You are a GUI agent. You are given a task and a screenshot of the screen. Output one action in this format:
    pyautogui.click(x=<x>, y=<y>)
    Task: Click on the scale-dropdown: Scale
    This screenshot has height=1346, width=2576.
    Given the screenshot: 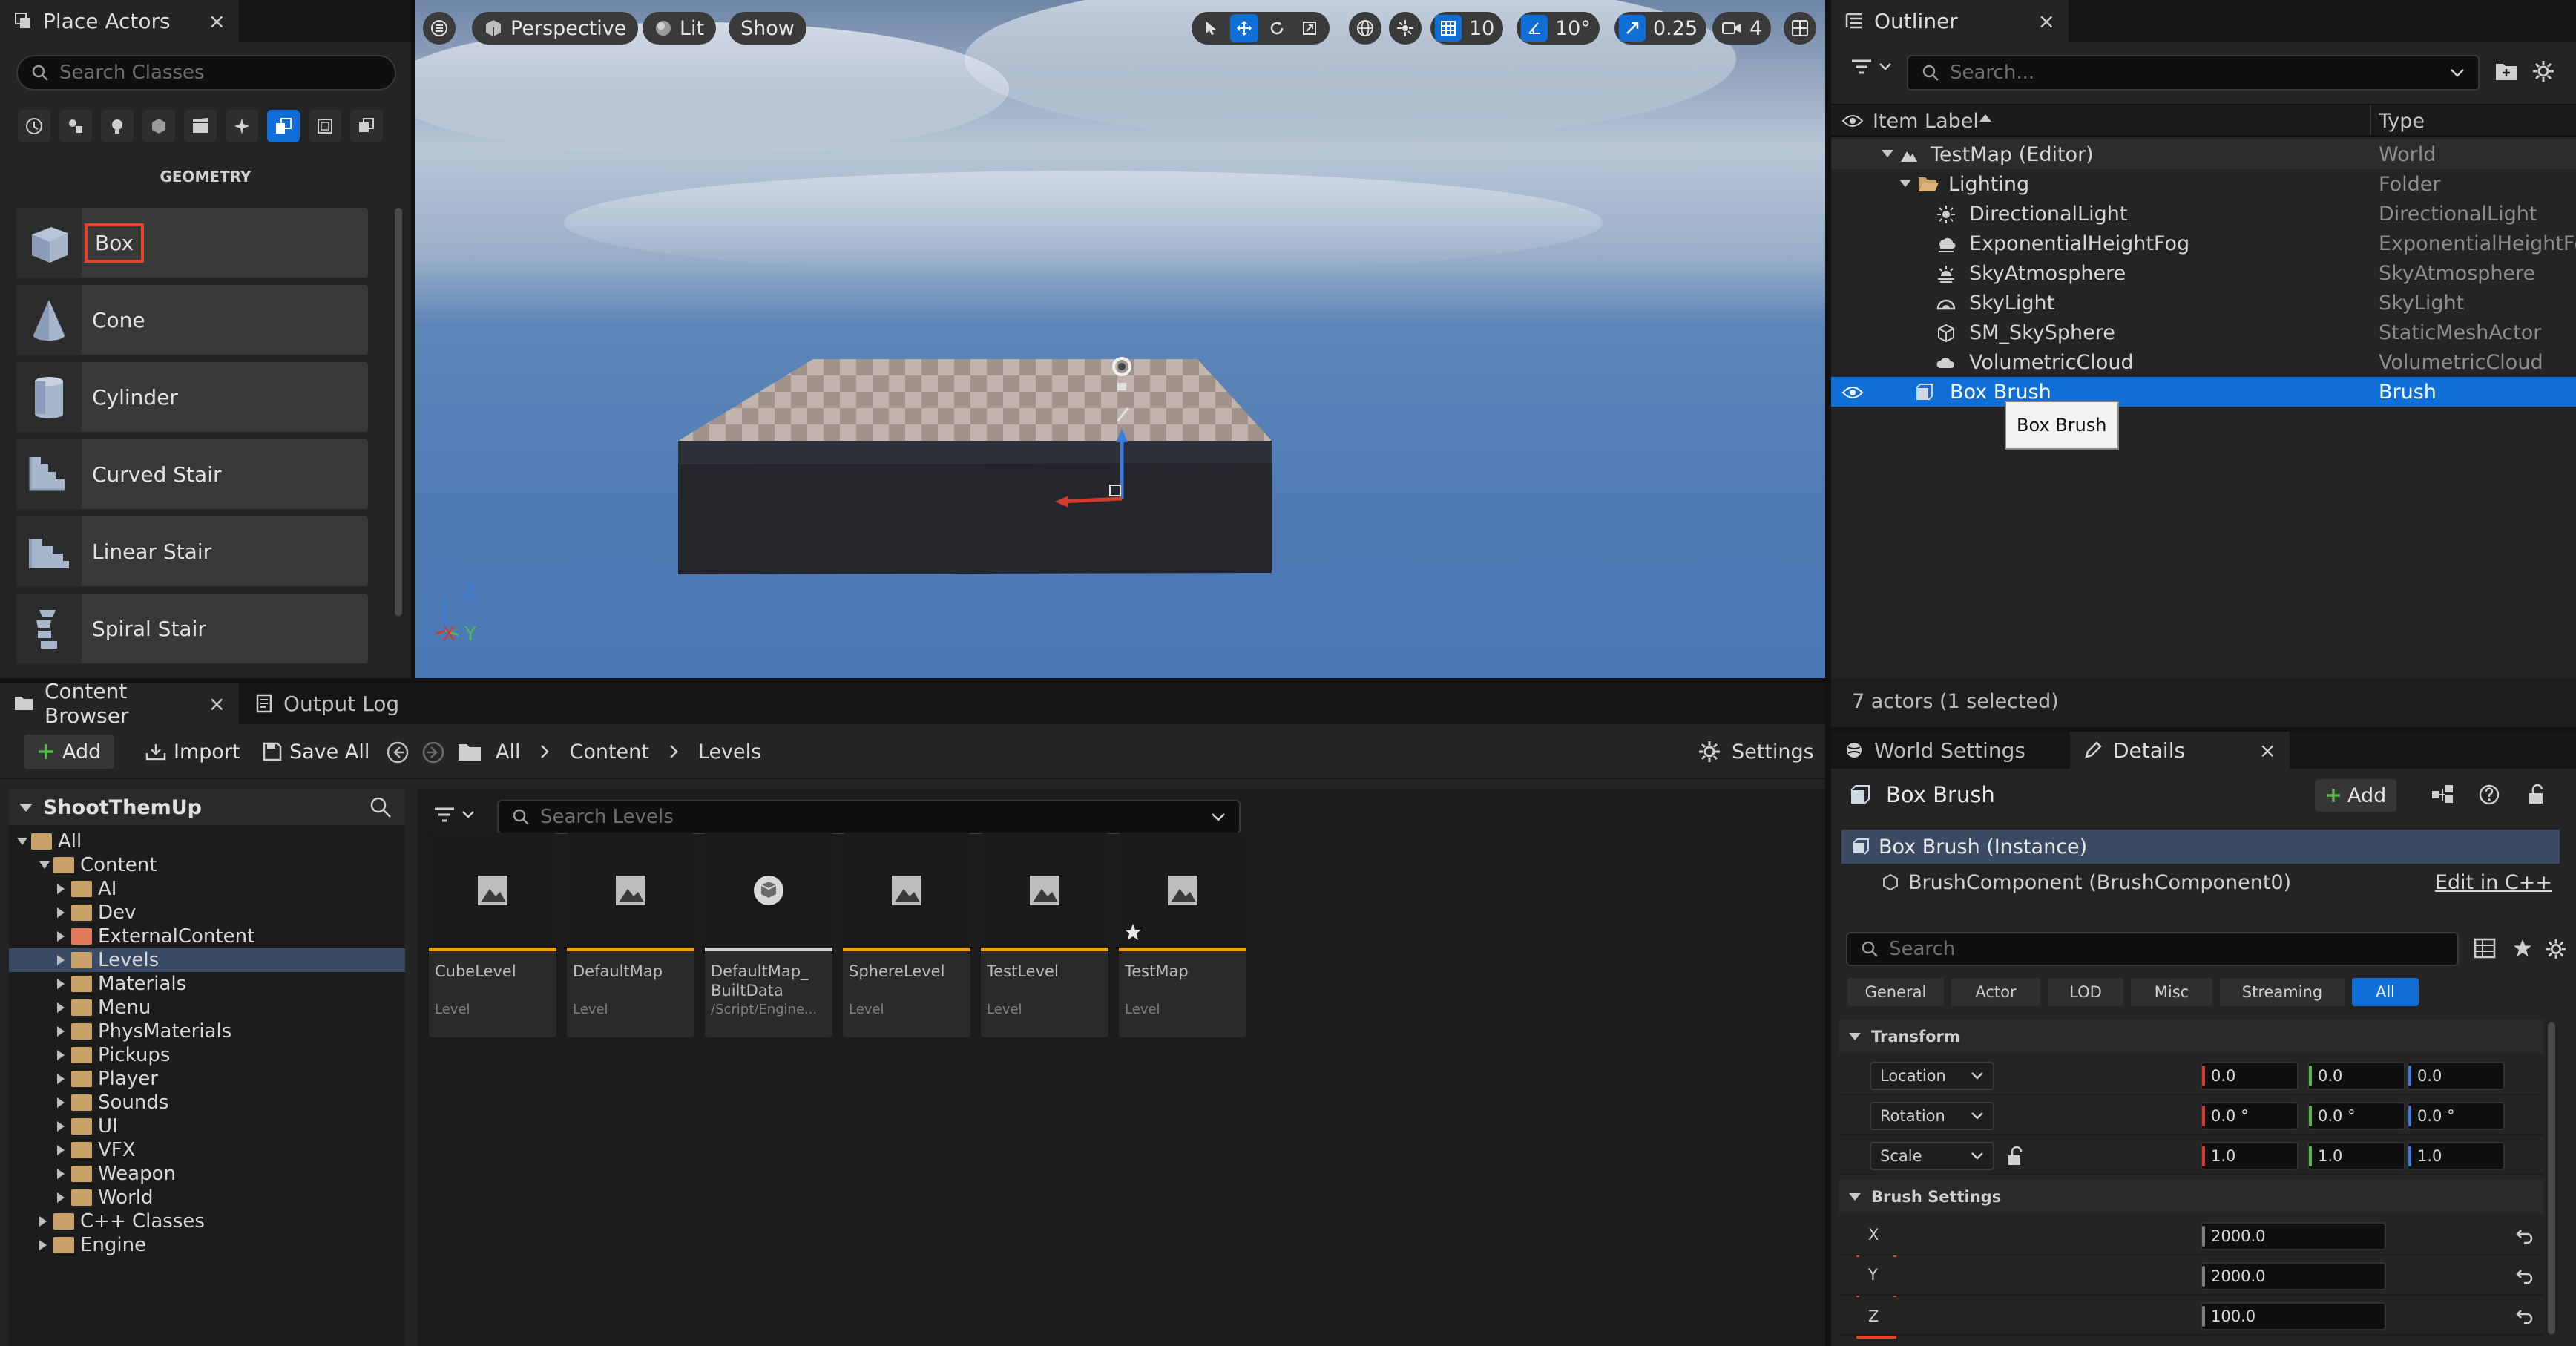 What is the action you would take?
    pyautogui.click(x=1932, y=1156)
    